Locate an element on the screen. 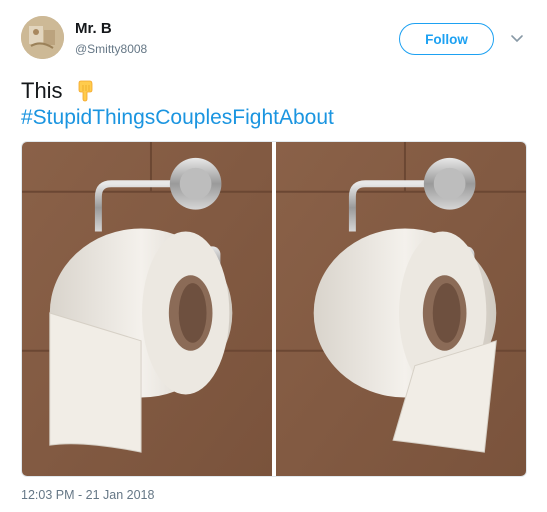 The width and height of the screenshot is (547, 512). tweet-text-content: This is located at coordinates (42, 90).